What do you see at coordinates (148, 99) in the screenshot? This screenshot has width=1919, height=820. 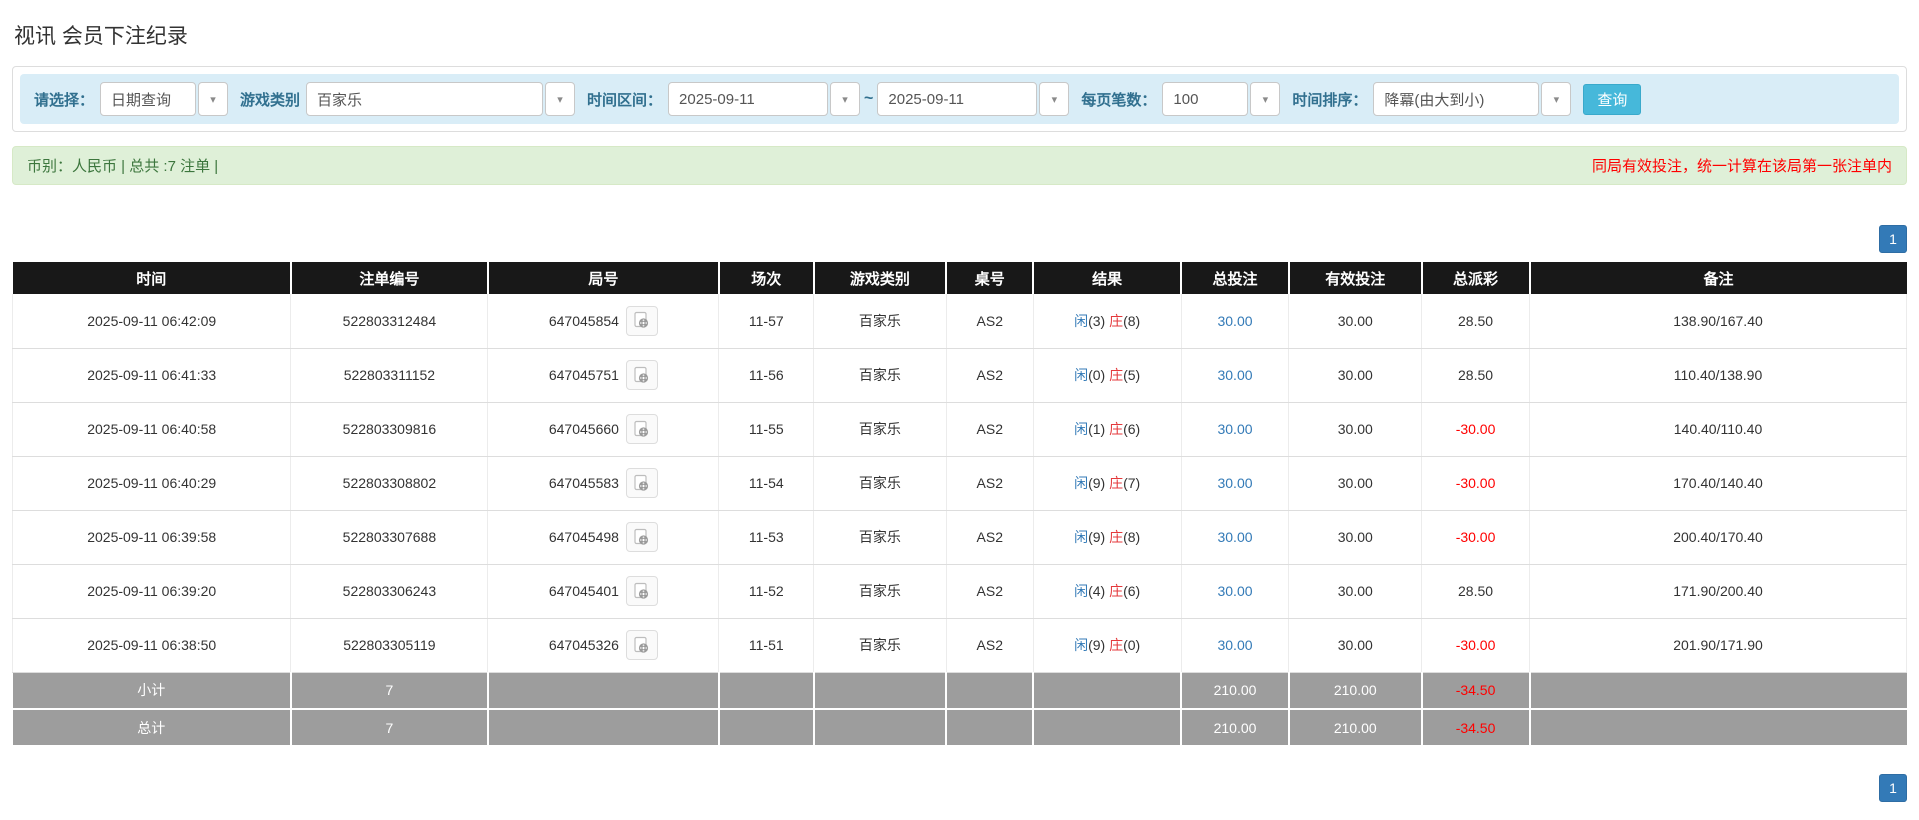 I see `query-type-value: 日期查询` at bounding box center [148, 99].